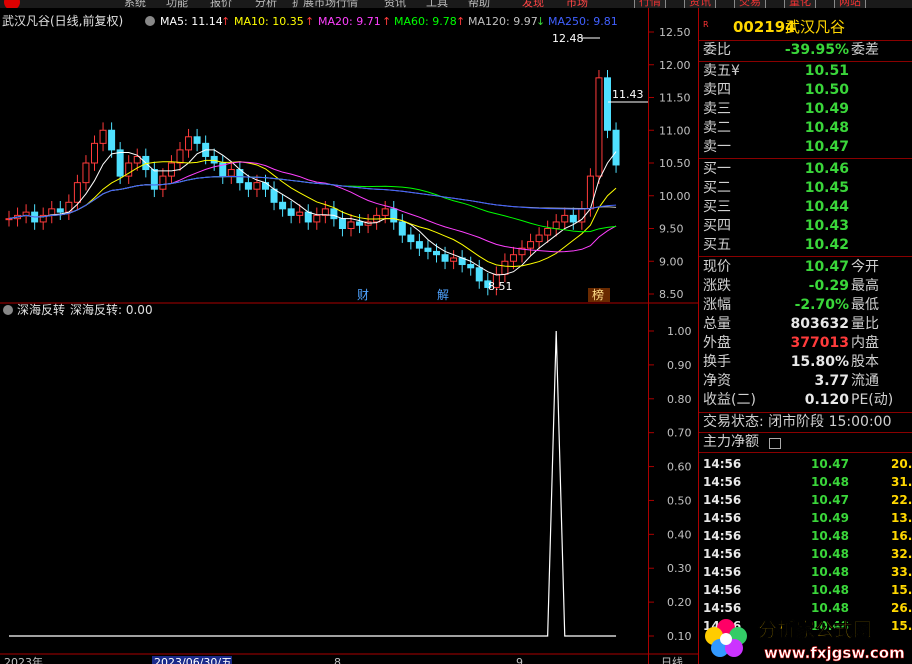 Image resolution: width=912 pixels, height=664 pixels. I want to click on trade-status: 交易状态: 闭市阶段 15:00:00, so click(797, 422).